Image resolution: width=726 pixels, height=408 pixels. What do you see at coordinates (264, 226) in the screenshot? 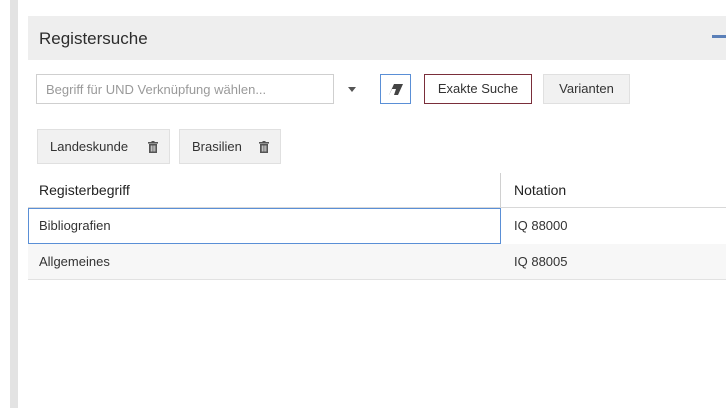
I see `cell-term: Bibliografien` at bounding box center [264, 226].